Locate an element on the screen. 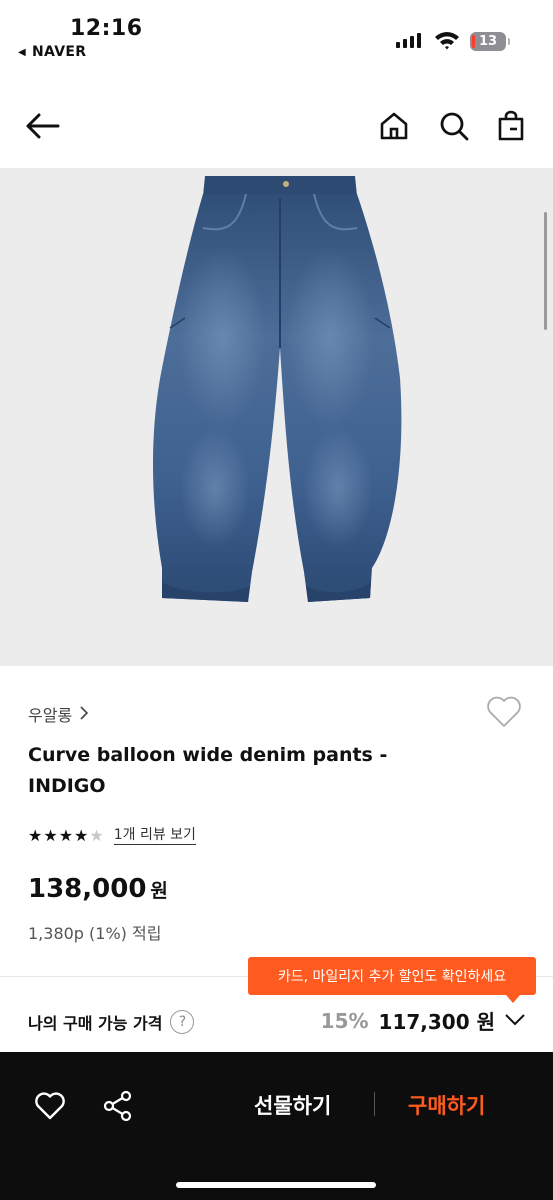 This screenshot has height=1200, width=553. button-separator is located at coordinates (374, 1104).